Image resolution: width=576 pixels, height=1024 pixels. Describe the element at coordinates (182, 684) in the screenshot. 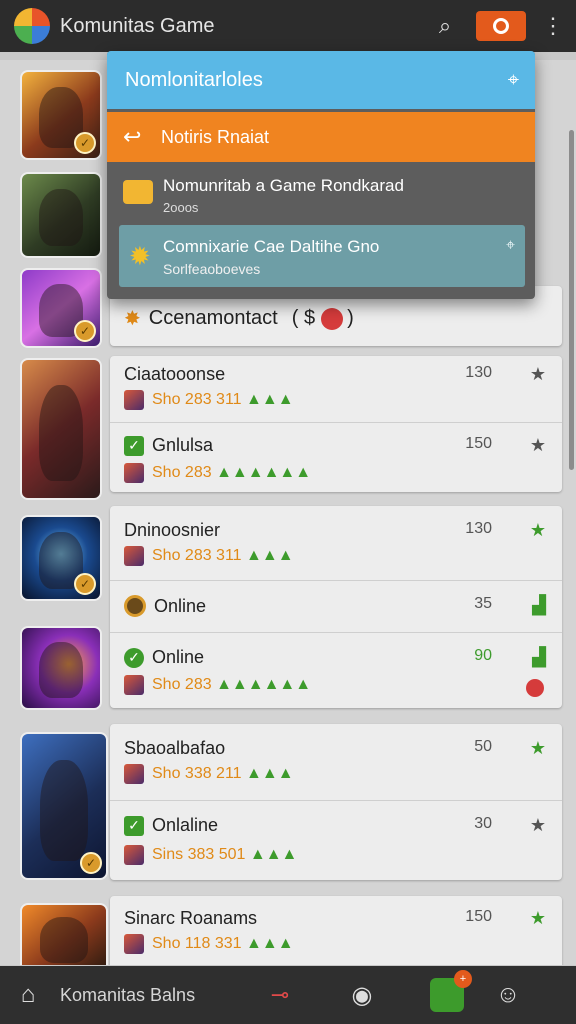

I see `player-stat: Sho 283` at that location.